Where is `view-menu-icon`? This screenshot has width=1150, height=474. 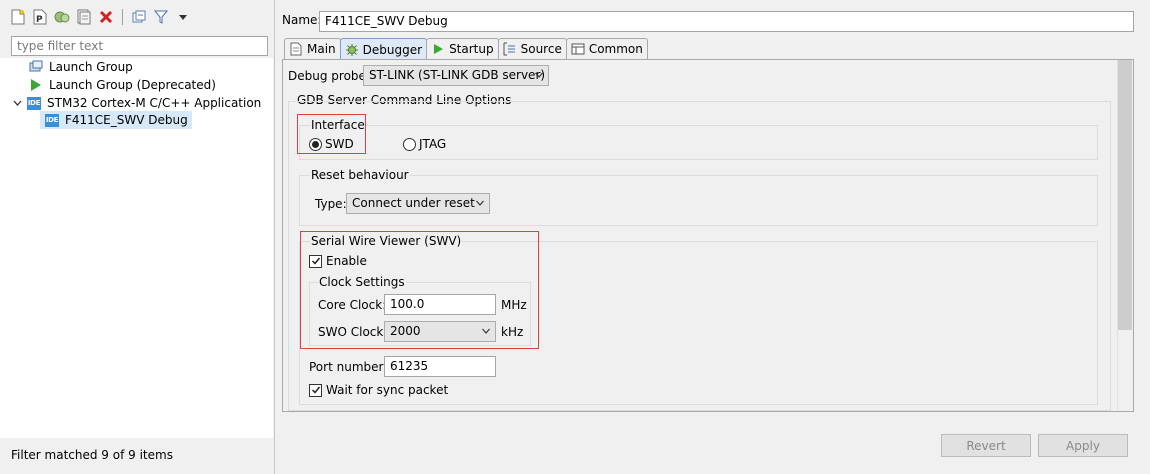
view-menu-icon is located at coordinates (183, 17).